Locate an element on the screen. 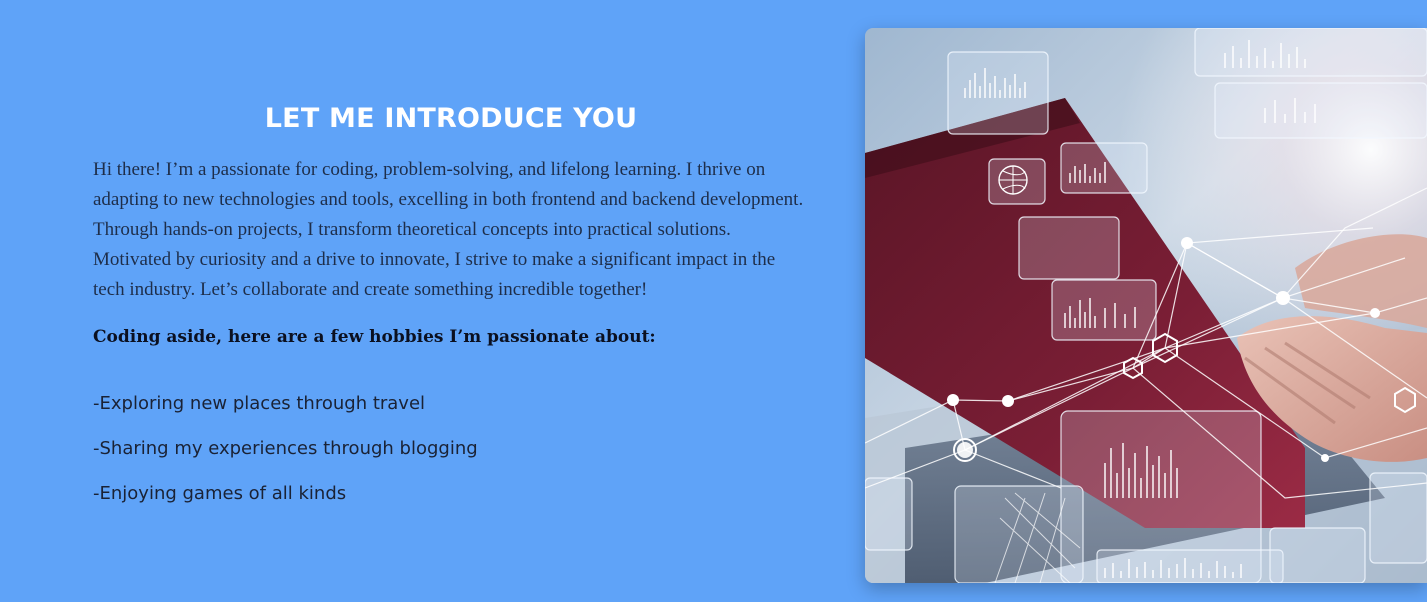  intro-title: LET ME INTRODUCE YOU is located at coordinates (451, 118).